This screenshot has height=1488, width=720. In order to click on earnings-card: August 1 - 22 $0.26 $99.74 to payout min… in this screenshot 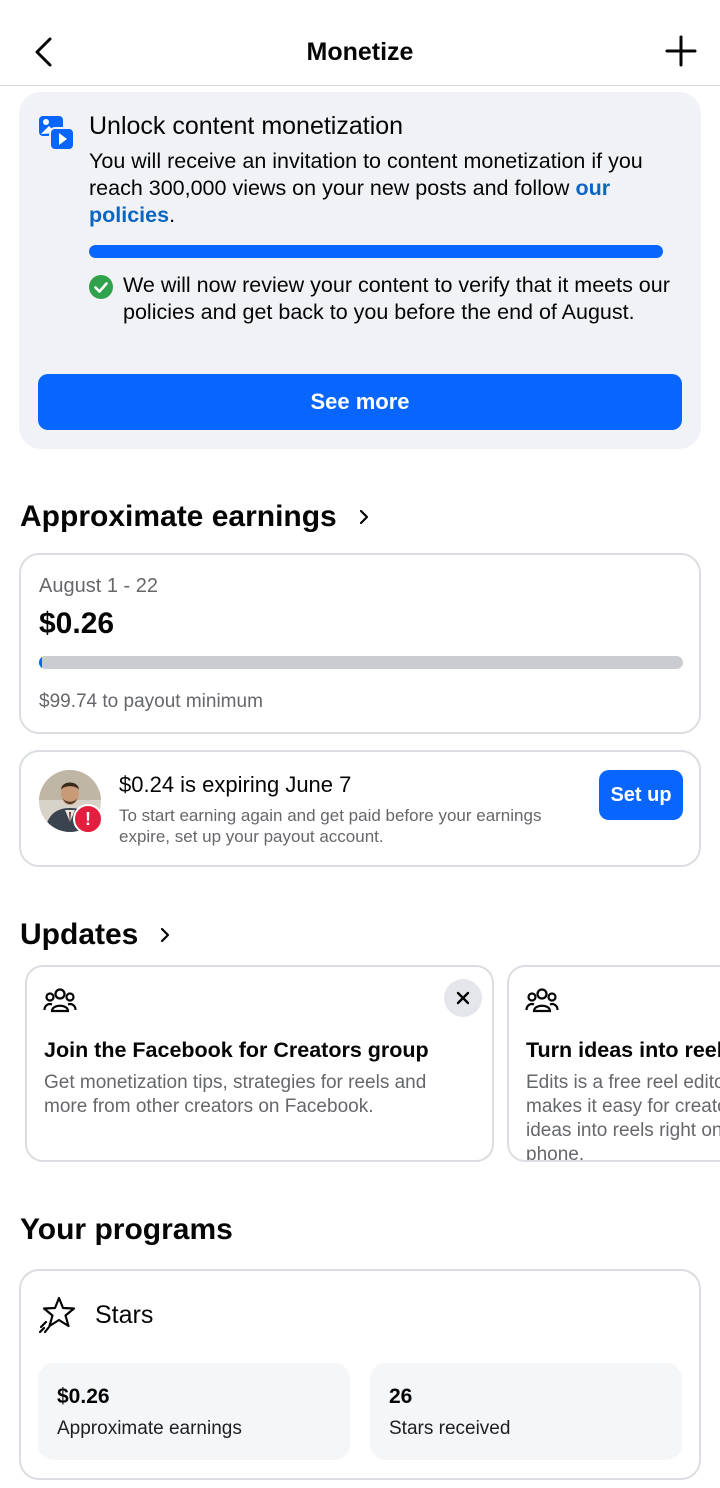, I will do `click(360, 643)`.